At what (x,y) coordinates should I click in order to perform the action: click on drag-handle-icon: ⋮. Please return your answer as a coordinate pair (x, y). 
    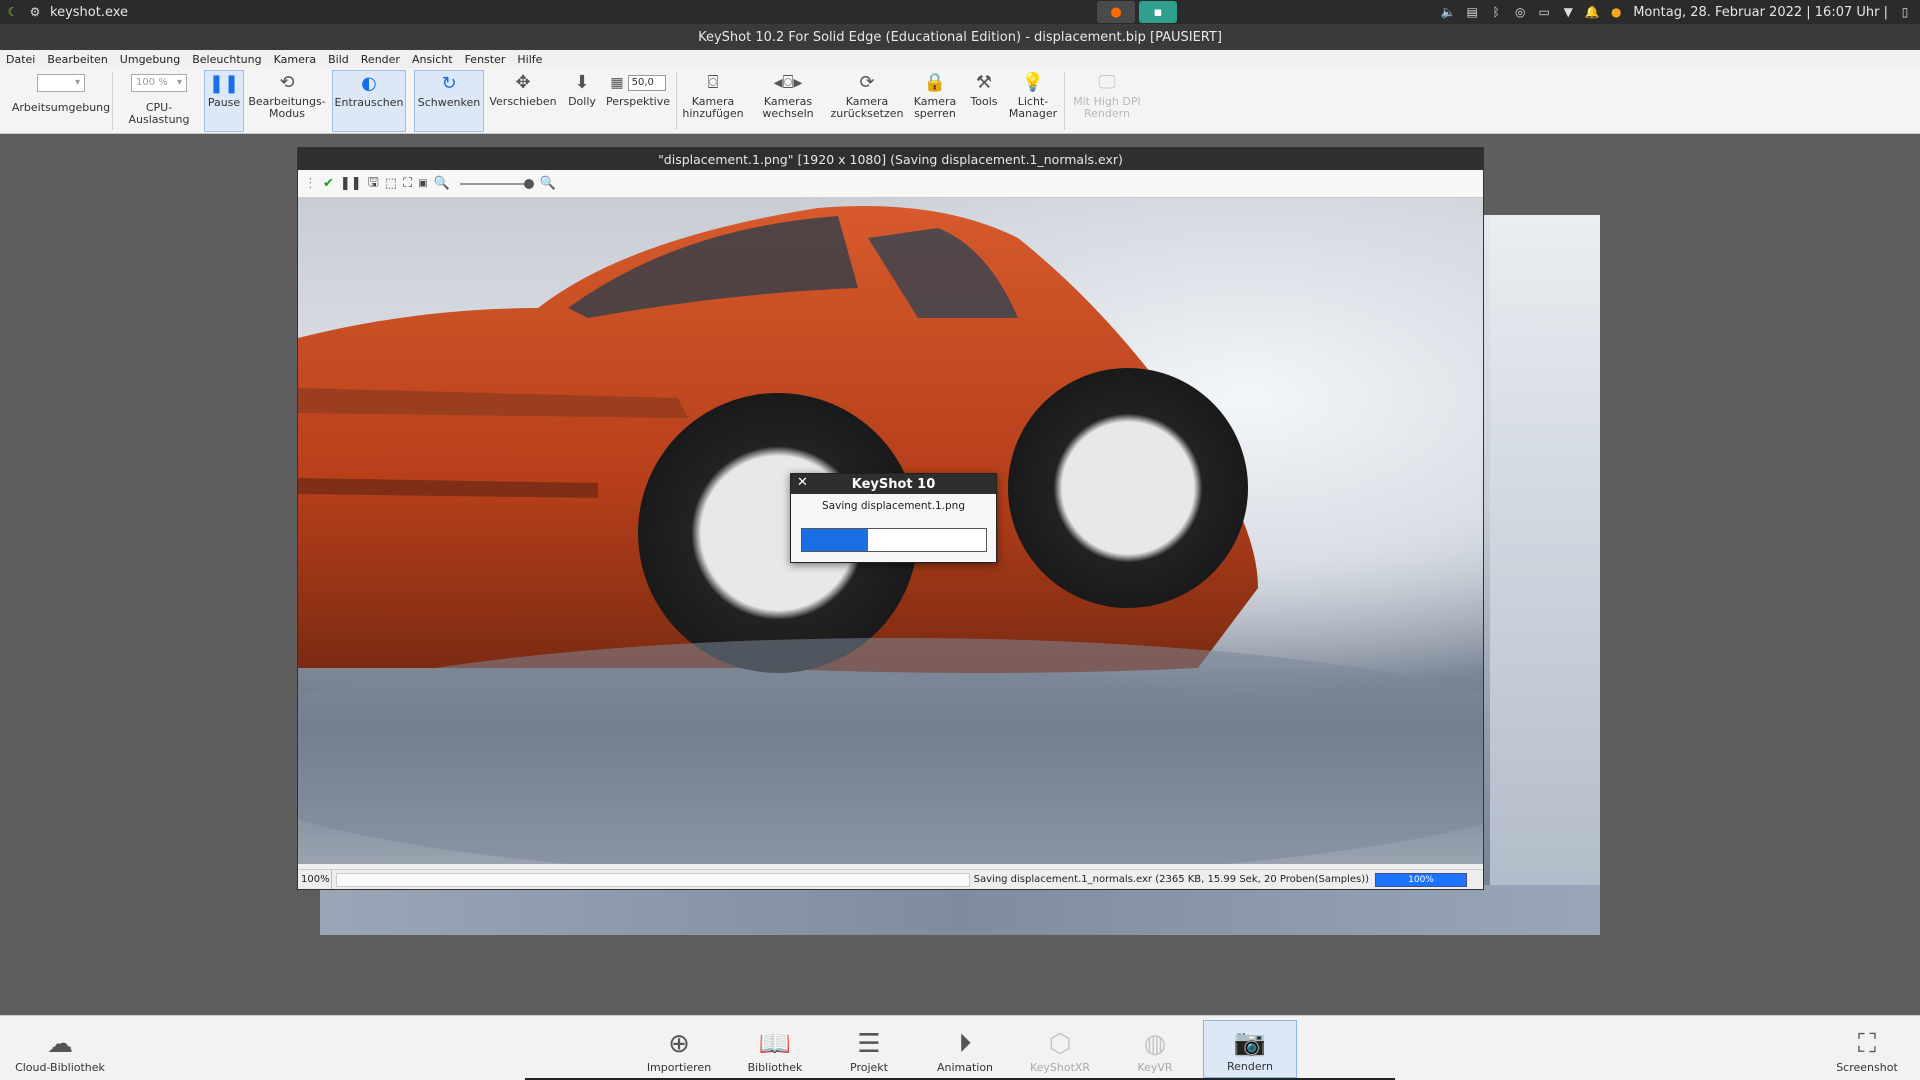
    Looking at the image, I should click on (310, 183).